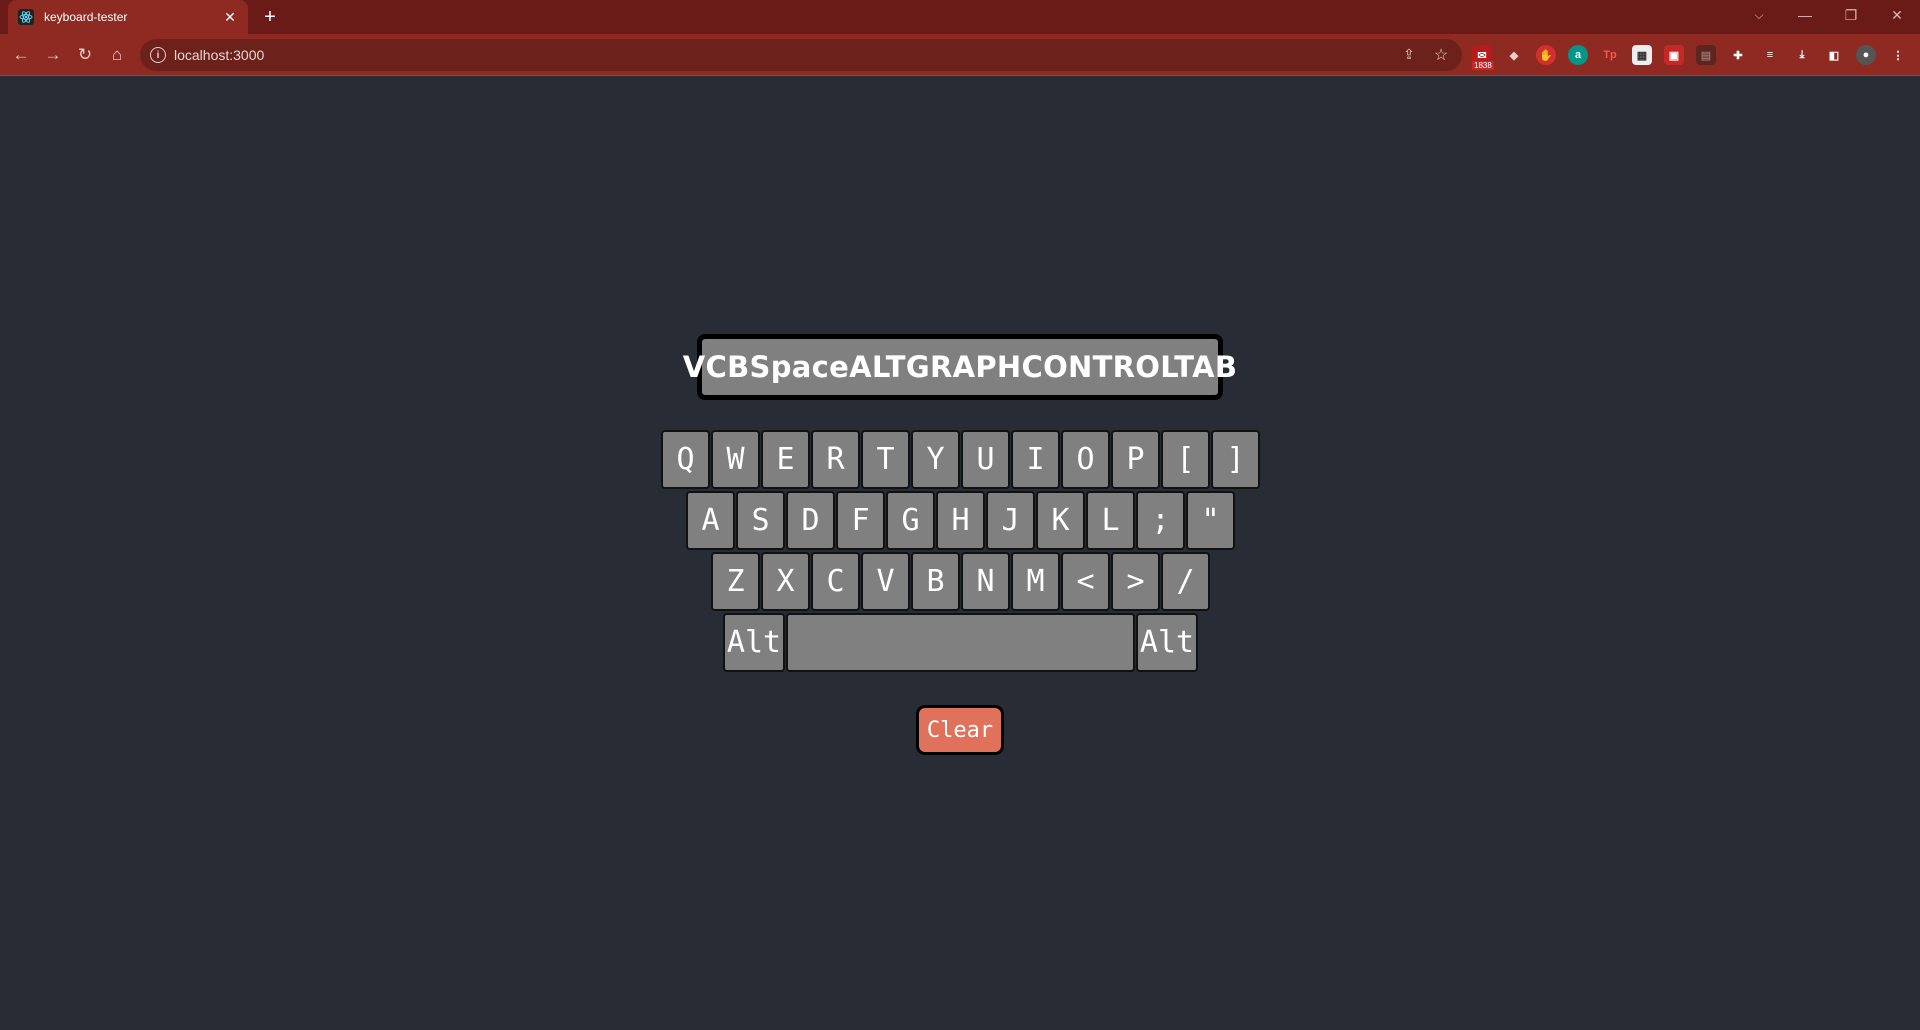  I want to click on key-d: D, so click(810, 520).